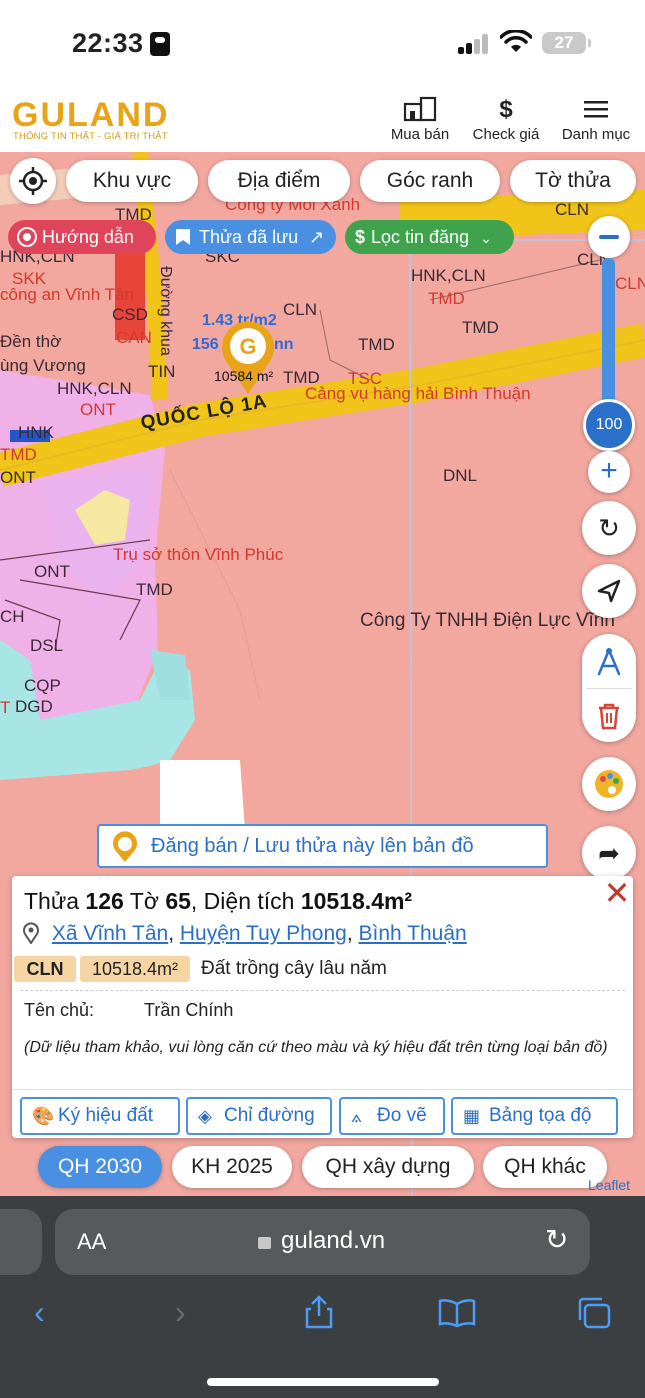  I want to click on parcel-marker: G, so click(248, 356).